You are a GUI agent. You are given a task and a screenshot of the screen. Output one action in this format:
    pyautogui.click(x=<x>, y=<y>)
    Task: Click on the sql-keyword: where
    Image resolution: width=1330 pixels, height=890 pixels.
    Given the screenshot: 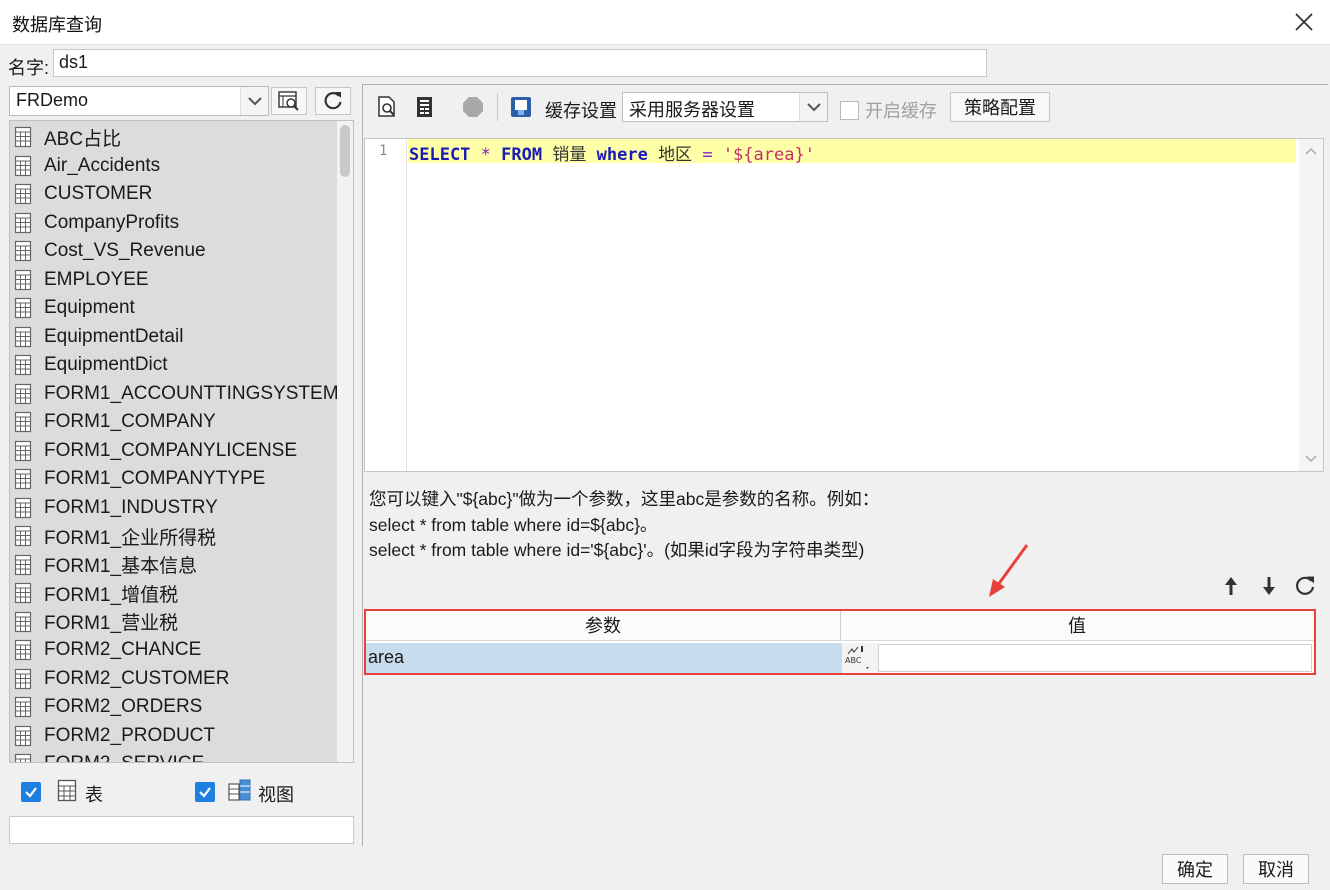 What is the action you would take?
    pyautogui.click(x=622, y=155)
    